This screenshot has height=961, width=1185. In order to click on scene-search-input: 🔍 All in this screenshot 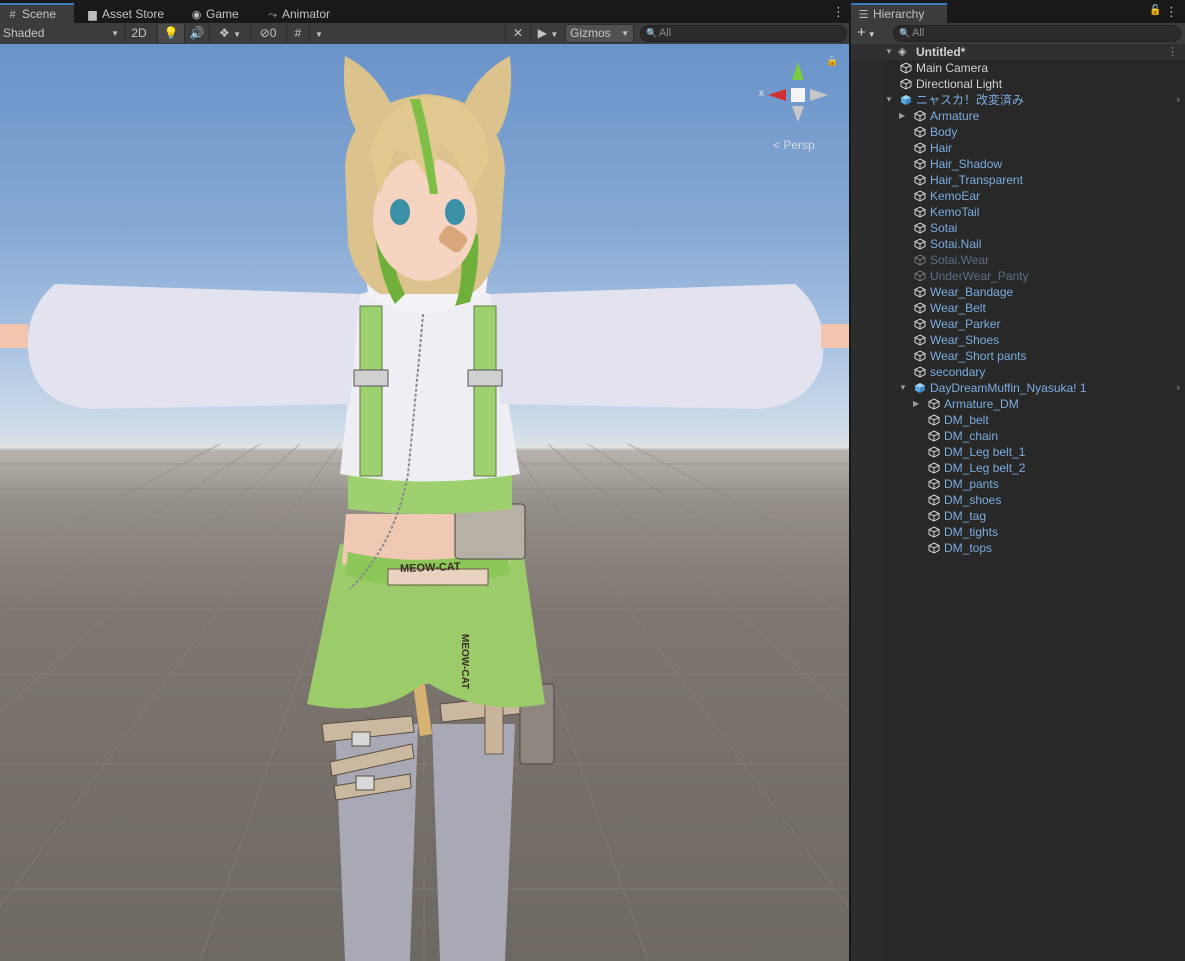, I will do `click(743, 33)`.